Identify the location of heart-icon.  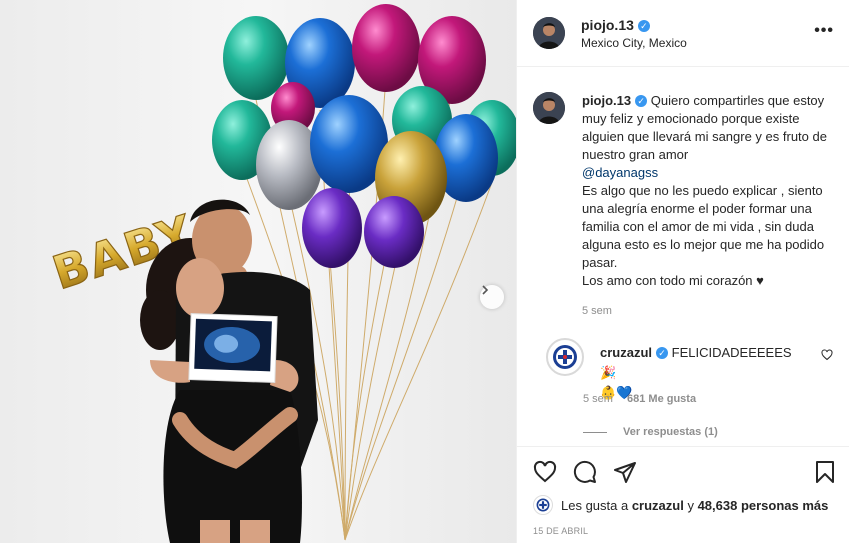
(545, 472).